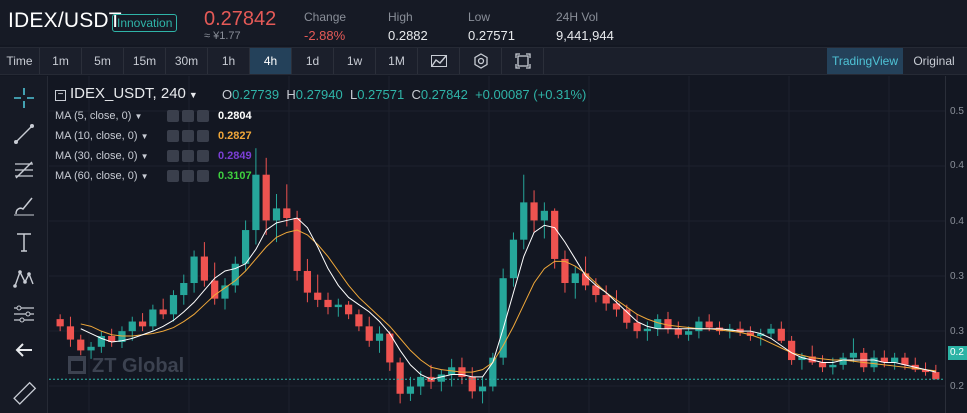  Describe the element at coordinates (934, 61) in the screenshot. I see `original-button: Original` at that location.